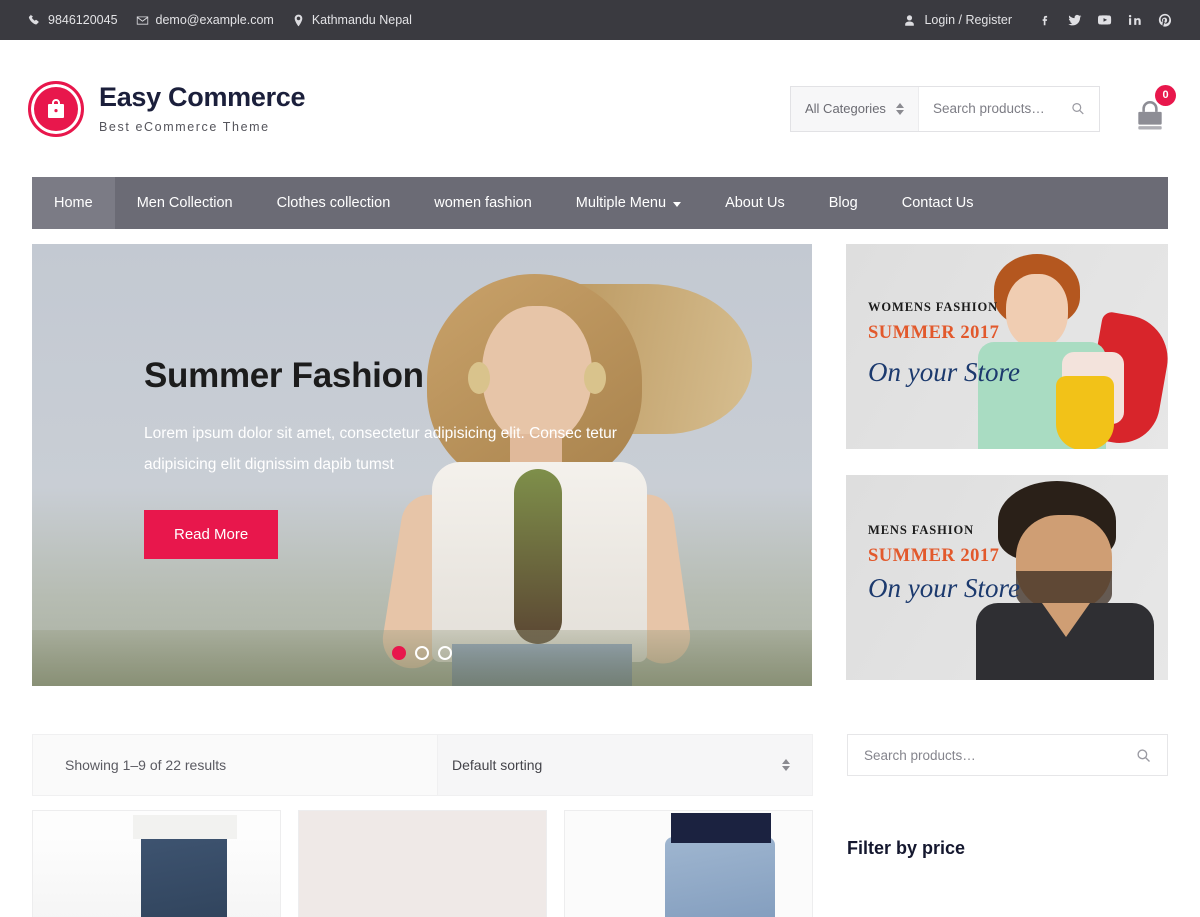 This screenshot has width=1200, height=917. What do you see at coordinates (1075, 20) in the screenshot?
I see `twitter-icon` at bounding box center [1075, 20].